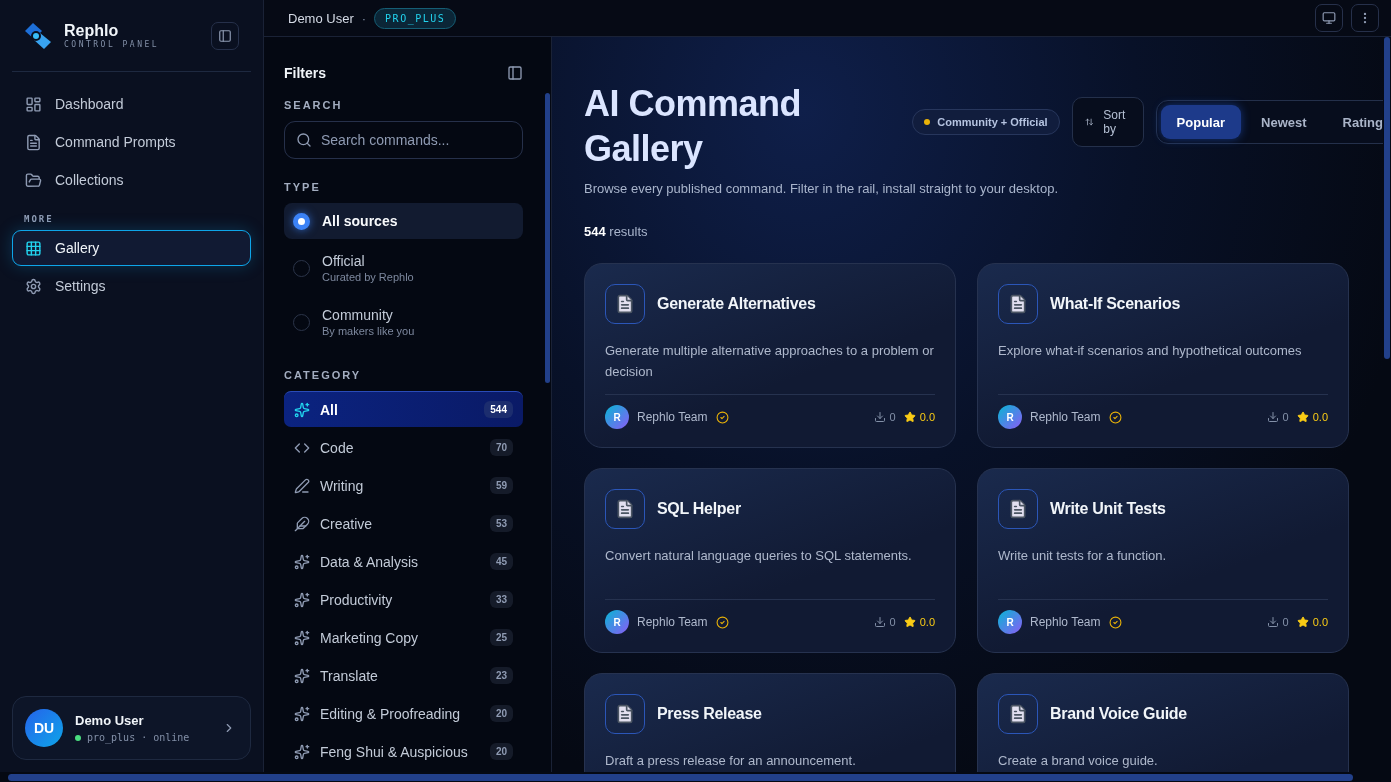 This screenshot has height=782, width=1391. Describe the element at coordinates (403, 409) in the screenshot. I see `category-item: All 544` at that location.